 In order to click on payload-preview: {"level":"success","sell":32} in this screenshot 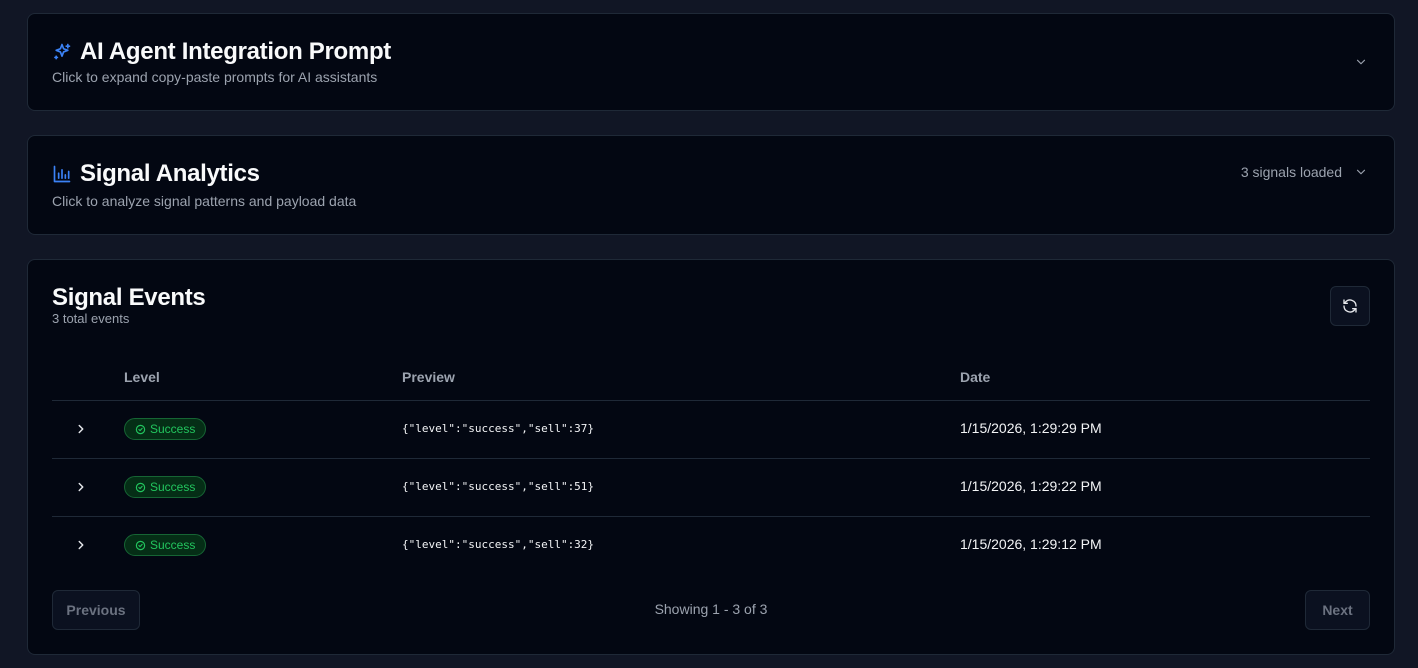, I will do `click(498, 544)`.